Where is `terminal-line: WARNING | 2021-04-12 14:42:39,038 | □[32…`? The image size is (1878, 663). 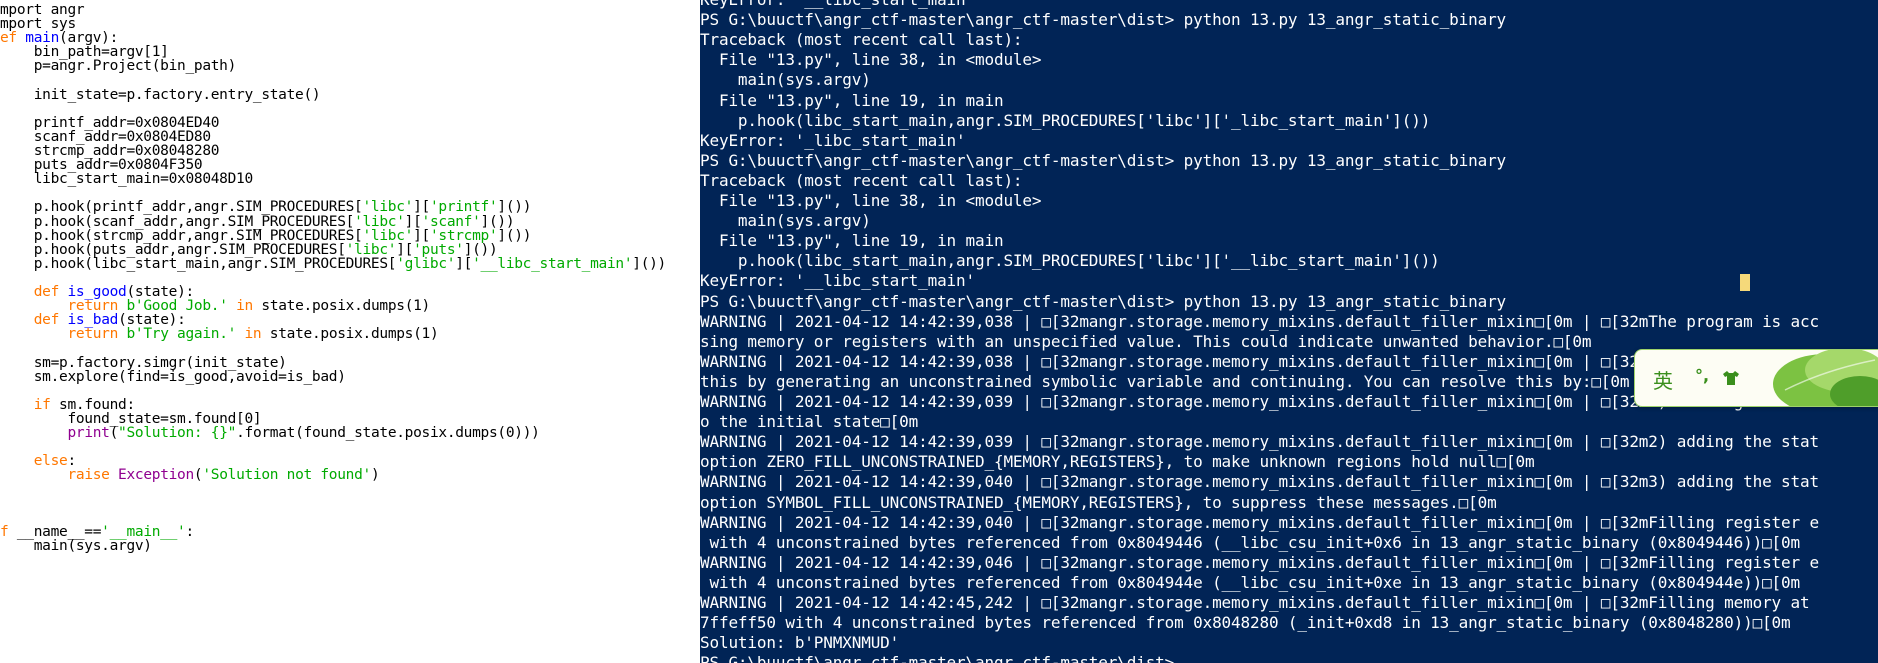 terminal-line: WARNING | 2021-04-12 14:42:39,038 | □[32… is located at coordinates (1259, 321).